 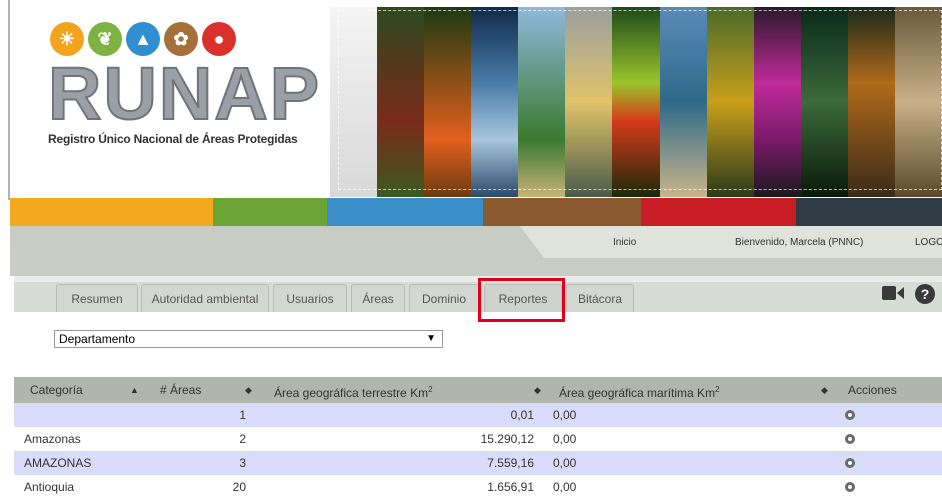 I want to click on table-row: Antioquia 20 1.656,91 0,00, so click(x=478, y=487).